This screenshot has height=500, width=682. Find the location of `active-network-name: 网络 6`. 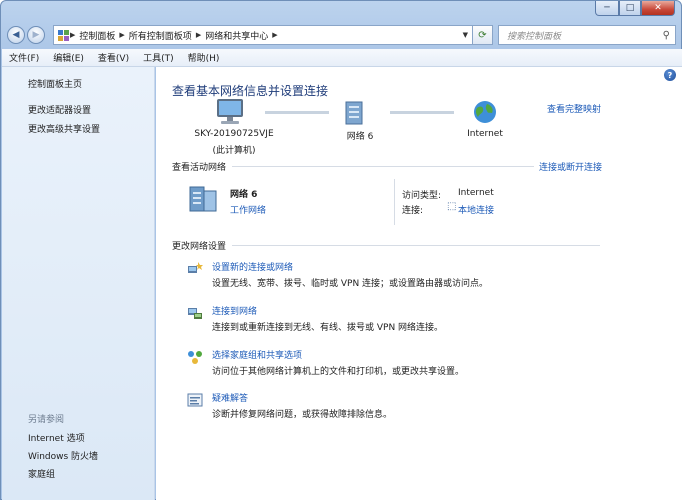

active-network-name: 网络 6 is located at coordinates (244, 195).